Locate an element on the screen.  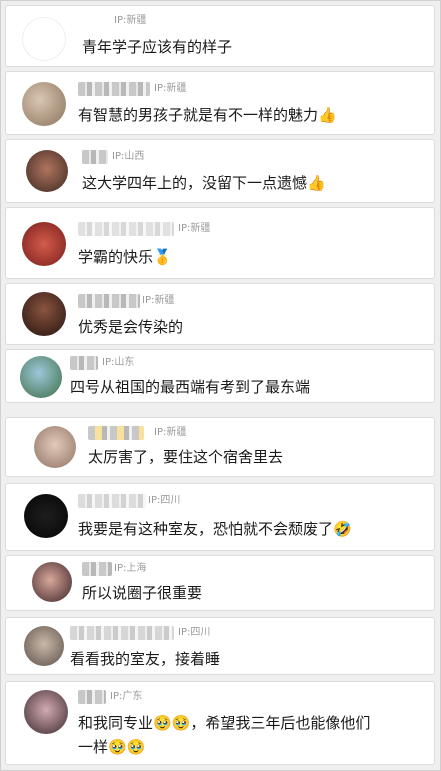
comment-card: IP:新疆 有智慧的男孩子就是有不一样的魅力👍 is located at coordinates (220, 103).